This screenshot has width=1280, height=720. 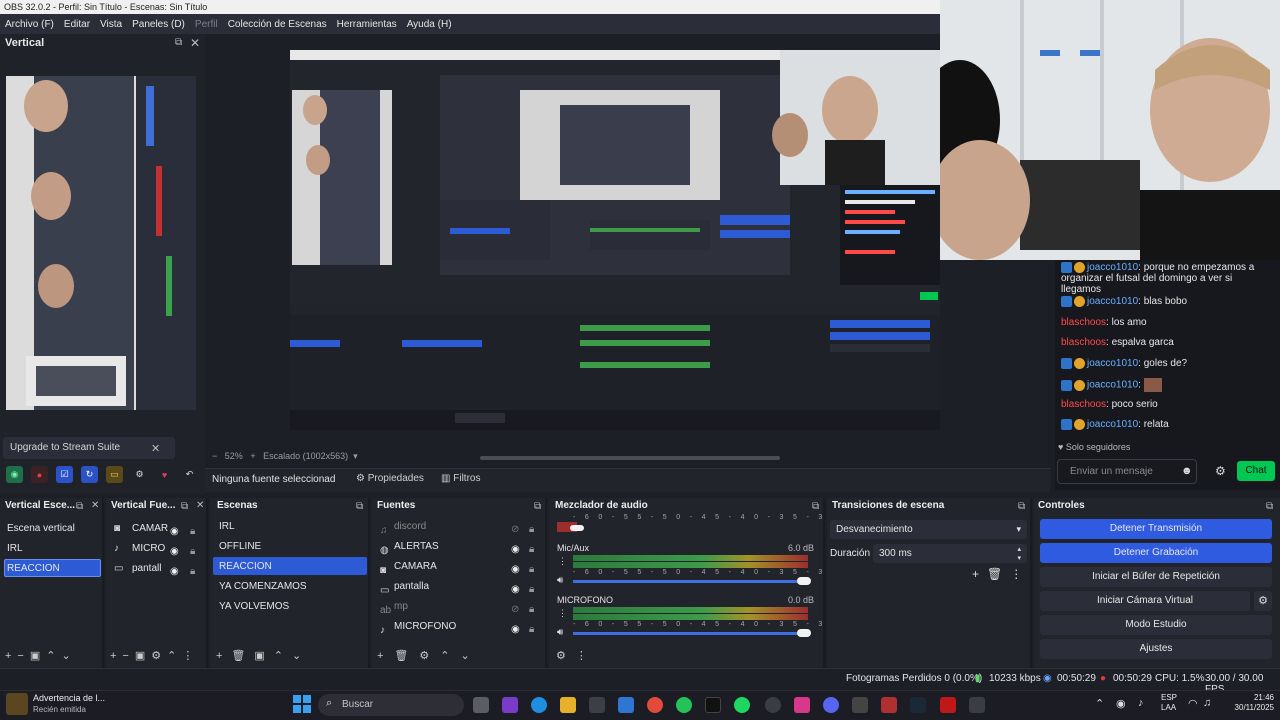 I want to click on replay-buffer-button: Iniciar el Búfer de Repetición, so click(x=1156, y=577).